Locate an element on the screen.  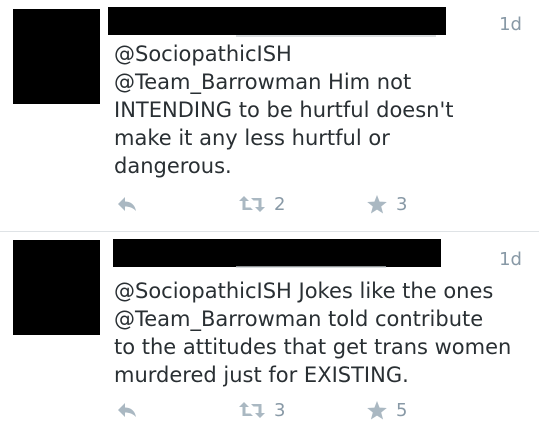
retweet-button: 3 is located at coordinates (261, 410).